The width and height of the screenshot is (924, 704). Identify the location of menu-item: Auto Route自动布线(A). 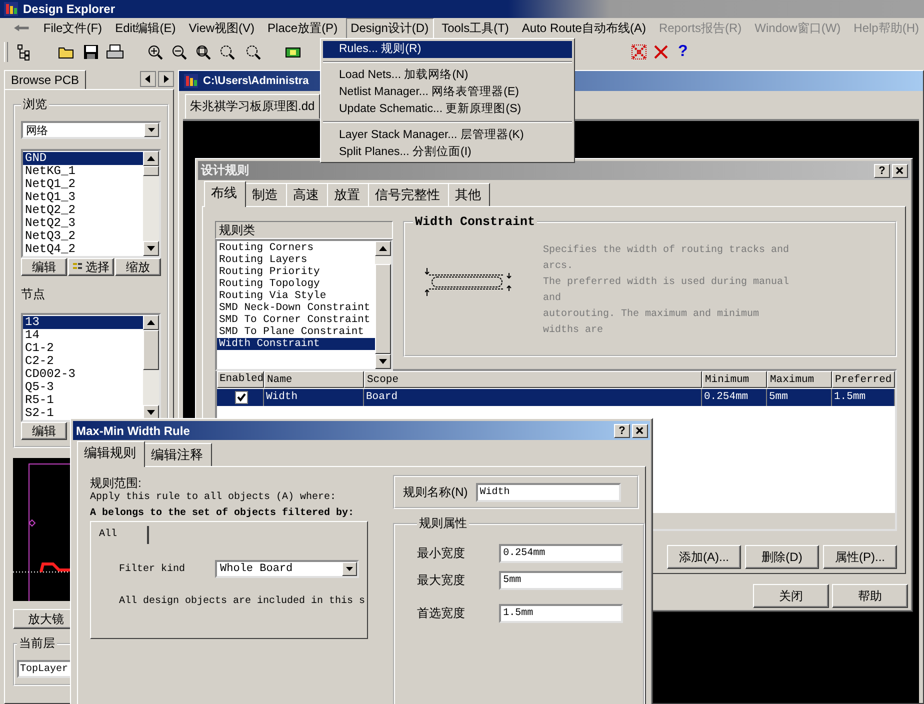
(583, 28).